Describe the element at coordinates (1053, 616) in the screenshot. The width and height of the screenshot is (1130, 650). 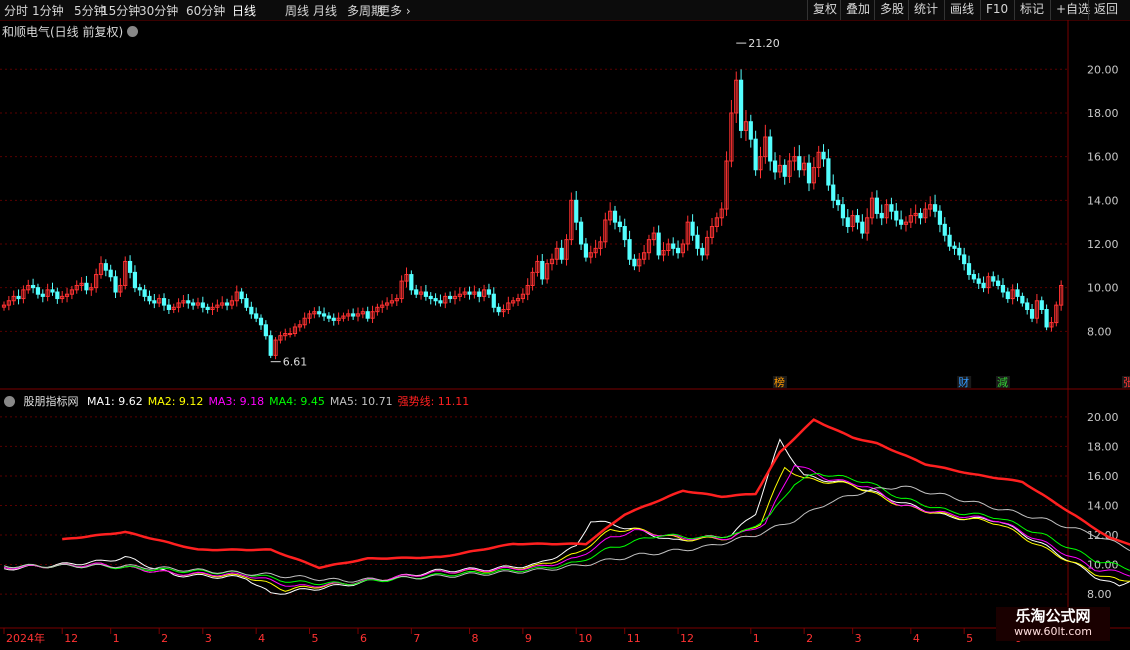
I see `watermark-title: 乐淘公式网` at that location.